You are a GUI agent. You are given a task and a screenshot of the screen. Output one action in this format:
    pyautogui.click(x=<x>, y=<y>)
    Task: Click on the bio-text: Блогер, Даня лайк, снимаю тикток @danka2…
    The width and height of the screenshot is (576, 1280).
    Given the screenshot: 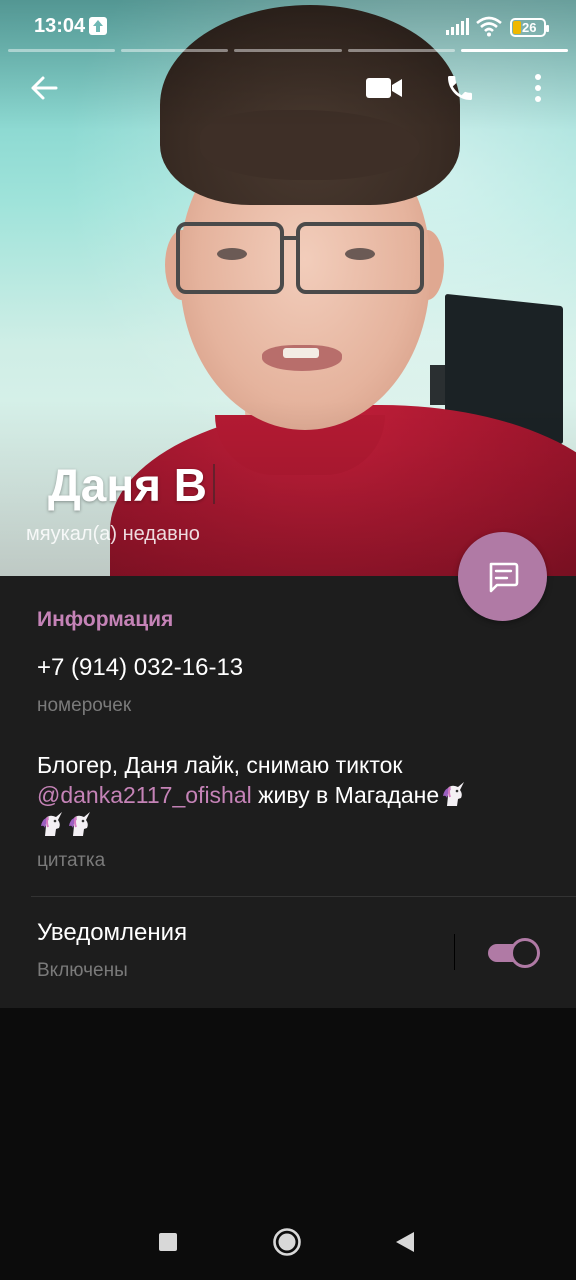 What is the action you would take?
    pyautogui.click(x=287, y=795)
    